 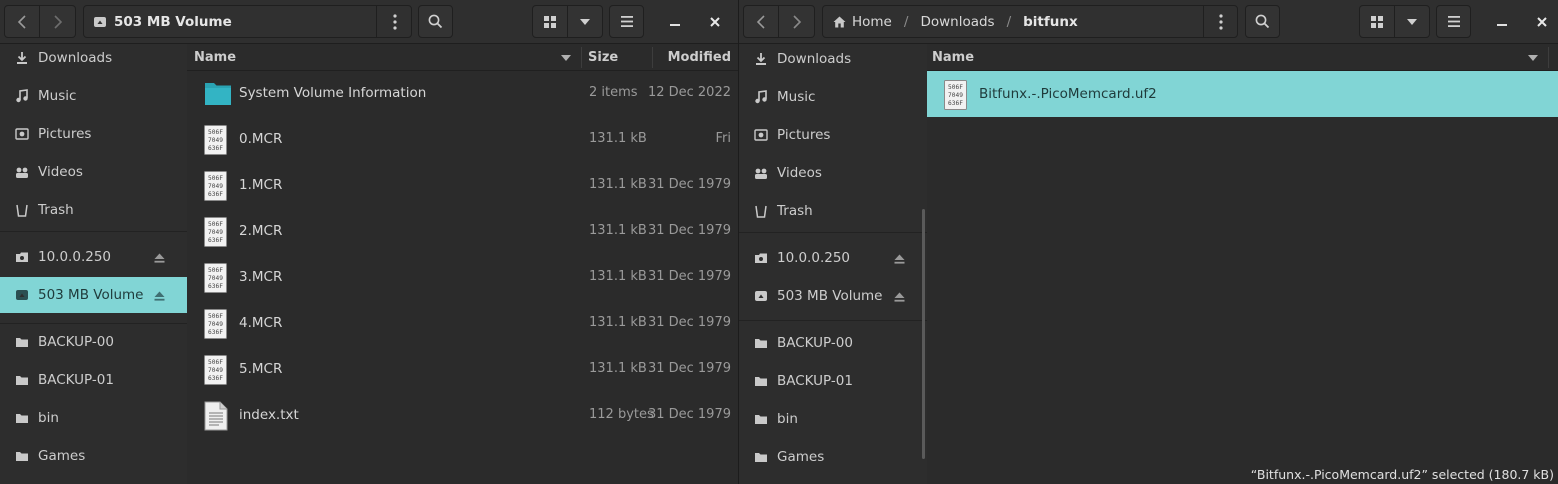 What do you see at coordinates (761, 173) in the screenshot?
I see `videos-icon` at bounding box center [761, 173].